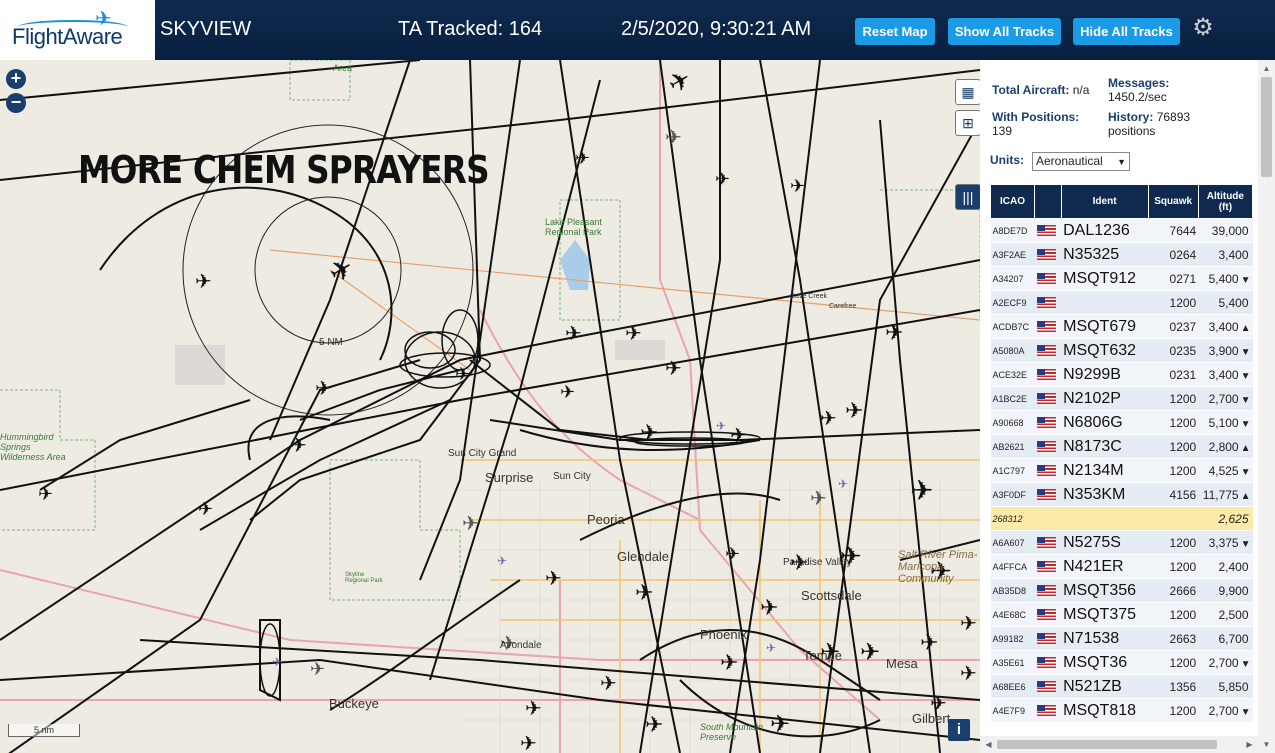 Image resolution: width=1275 pixels, height=753 pixels. I want to click on horizontal-scroll-thumb, so click(1107, 744).